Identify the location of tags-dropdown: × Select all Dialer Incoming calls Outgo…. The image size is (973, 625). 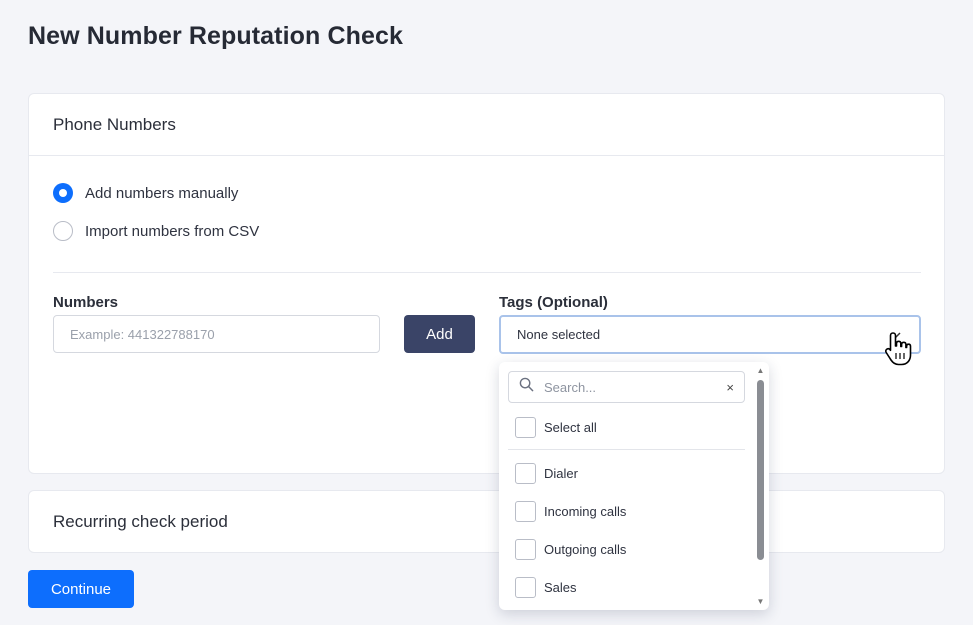
(634, 486).